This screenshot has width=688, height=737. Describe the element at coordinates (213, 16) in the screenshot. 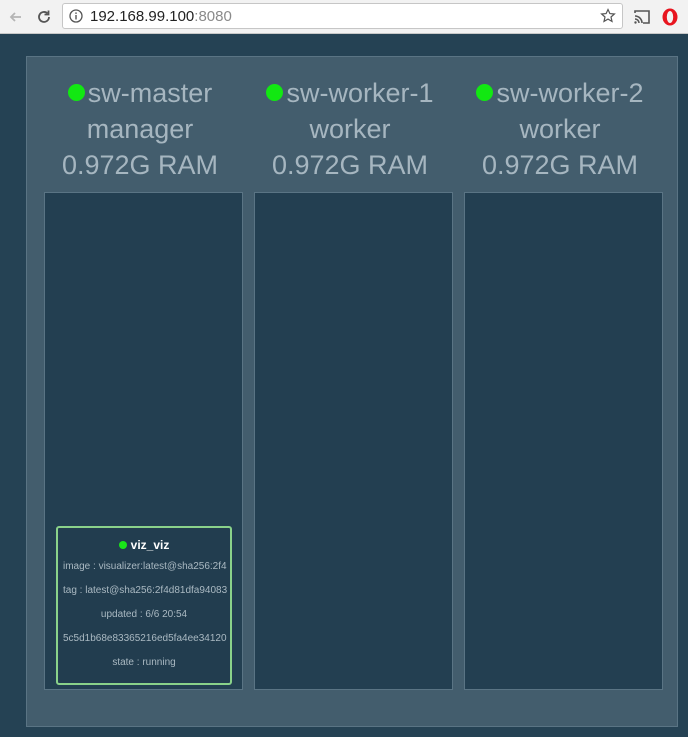

I see `url-port: :8080` at that location.